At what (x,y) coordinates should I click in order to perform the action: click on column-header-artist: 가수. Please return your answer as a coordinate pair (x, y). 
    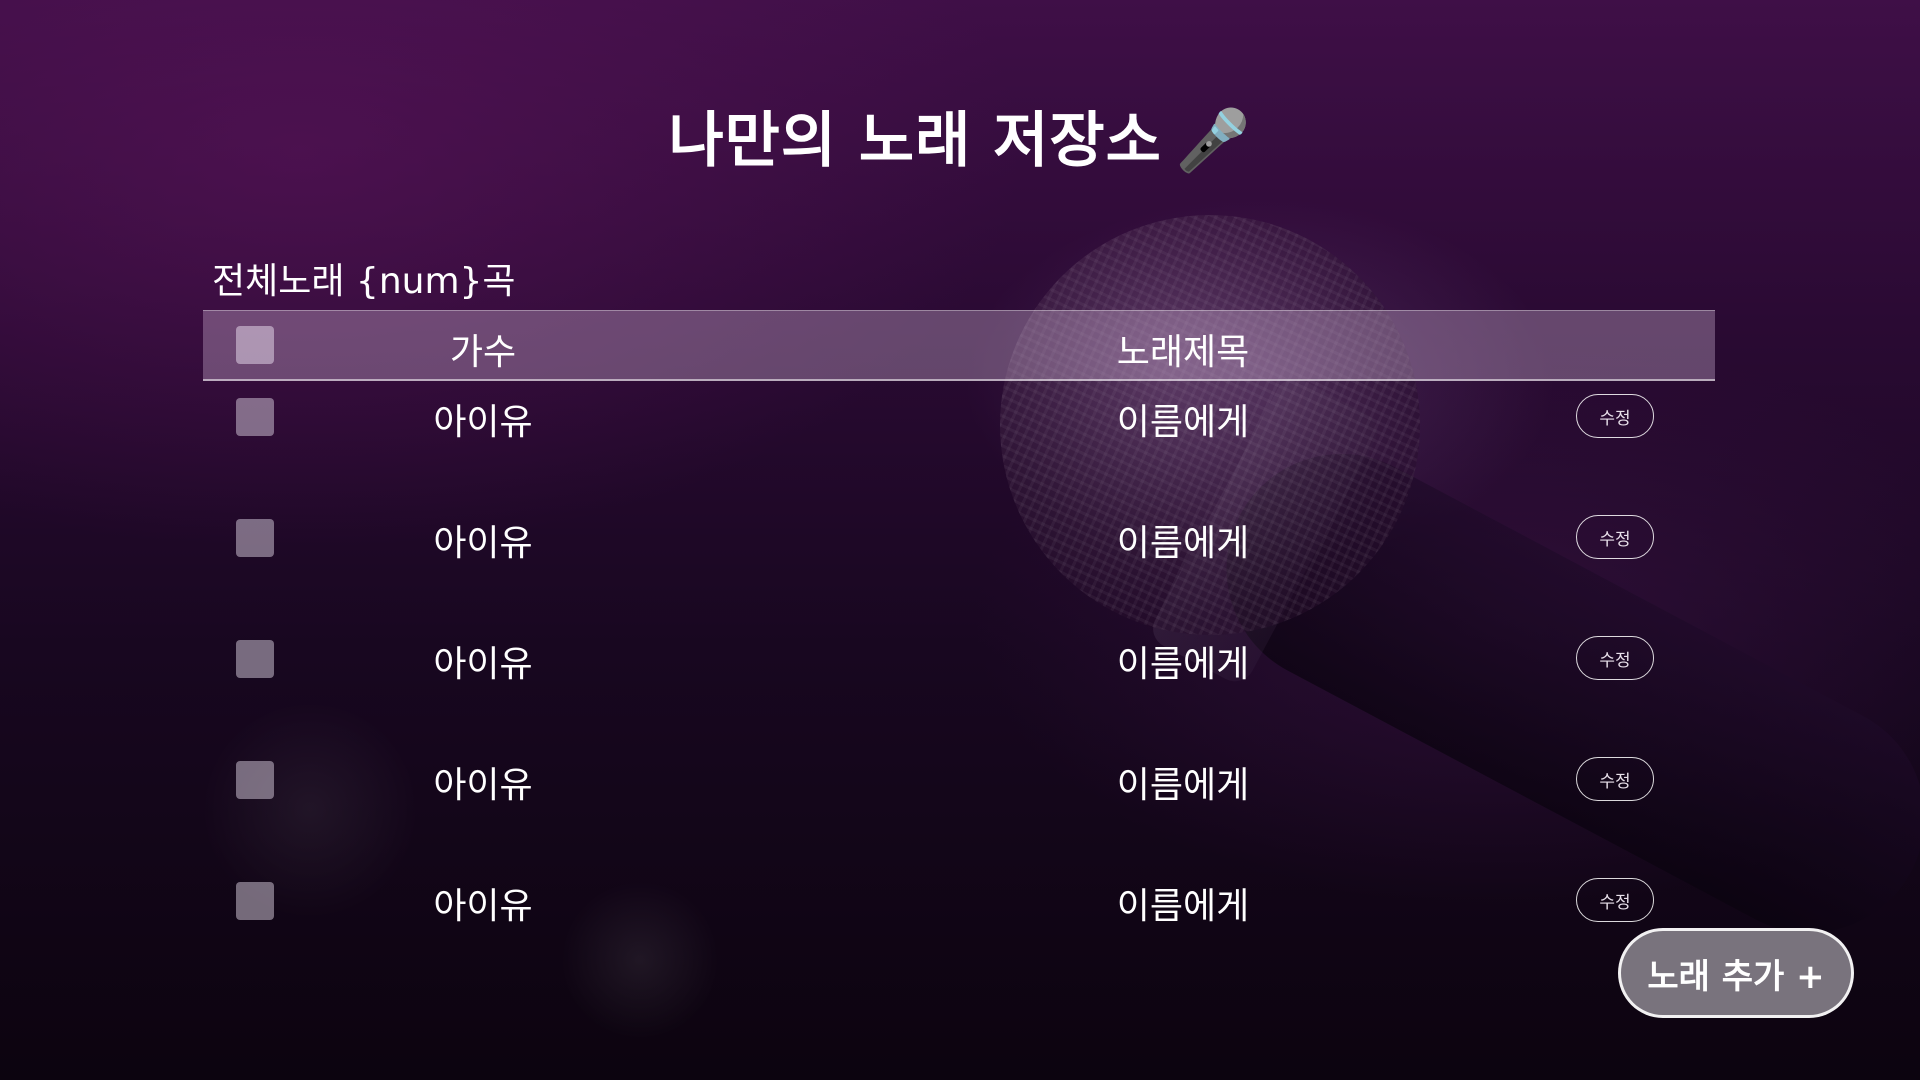
    Looking at the image, I should click on (483, 352).